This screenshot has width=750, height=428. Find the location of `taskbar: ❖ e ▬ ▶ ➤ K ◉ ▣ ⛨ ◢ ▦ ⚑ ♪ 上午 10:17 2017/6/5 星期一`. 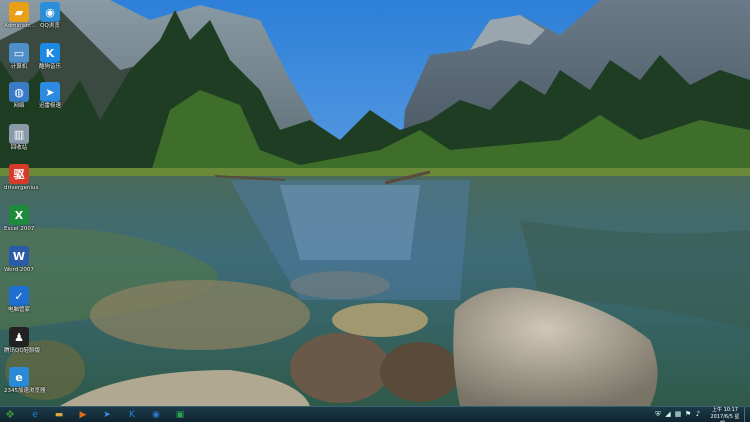

taskbar: ❖ e ▬ ▶ ➤ K ◉ ▣ ⛨ ◢ ▦ ⚑ ♪ 上午 10:17 2017/6/5 星期一 is located at coordinates (375, 416).